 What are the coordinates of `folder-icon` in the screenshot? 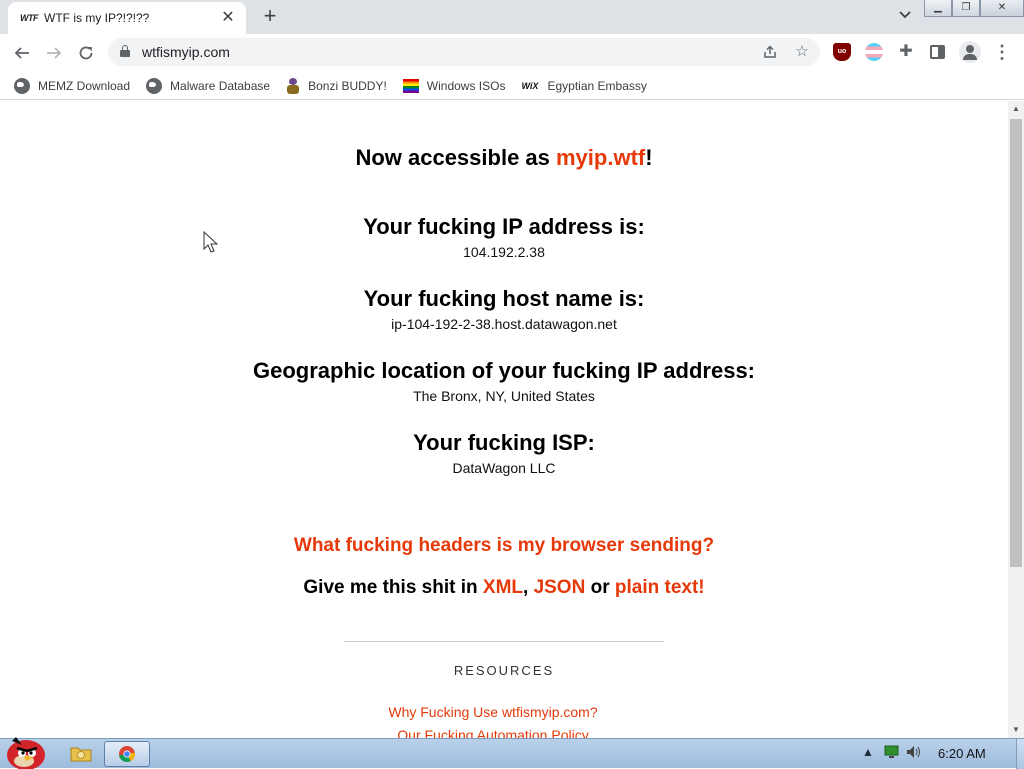 It's located at (81, 753).